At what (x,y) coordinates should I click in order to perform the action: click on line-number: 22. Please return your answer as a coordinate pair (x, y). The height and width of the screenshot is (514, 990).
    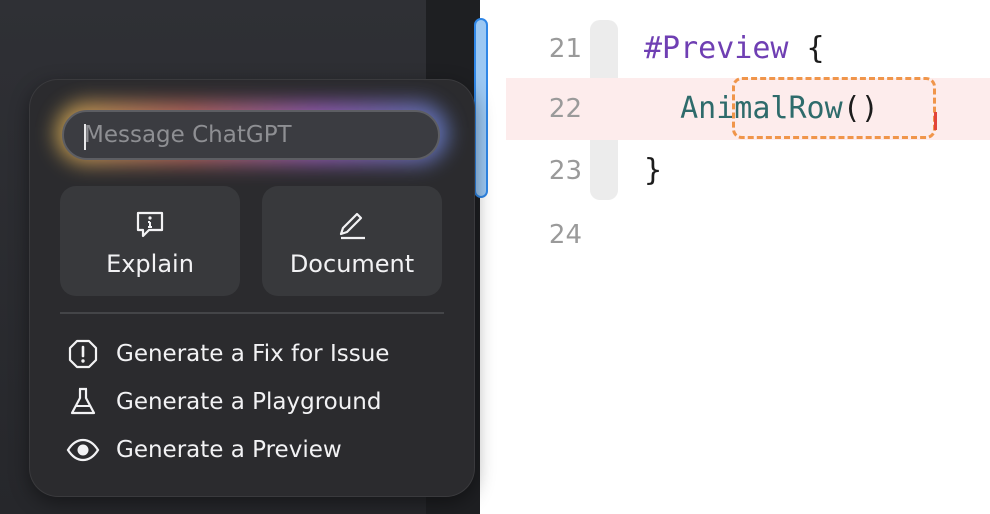
    Looking at the image, I should click on (565, 109).